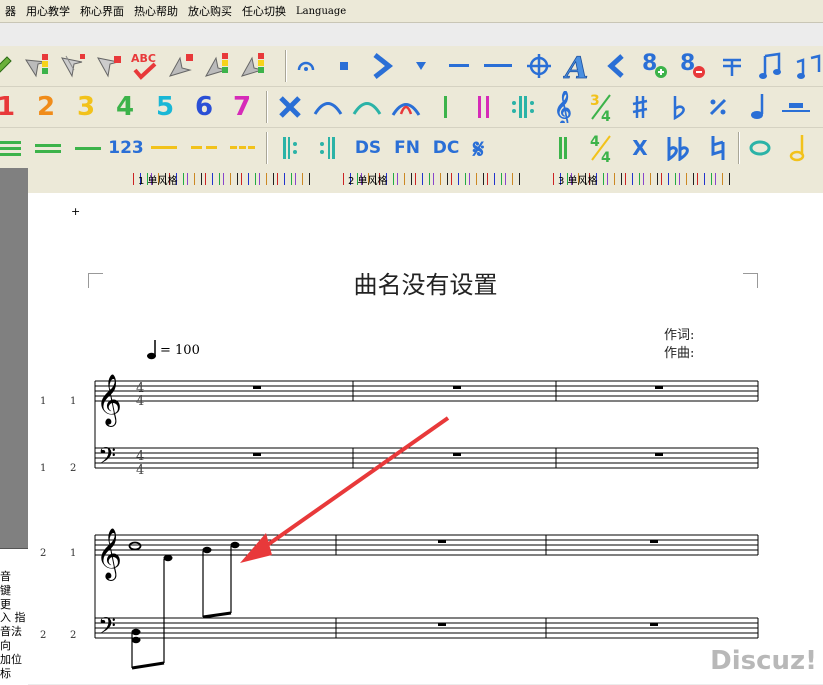 The width and height of the screenshot is (823, 685). Describe the element at coordinates (601, 148) in the screenshot. I see `time-signature-4-4-icon: 44` at that location.